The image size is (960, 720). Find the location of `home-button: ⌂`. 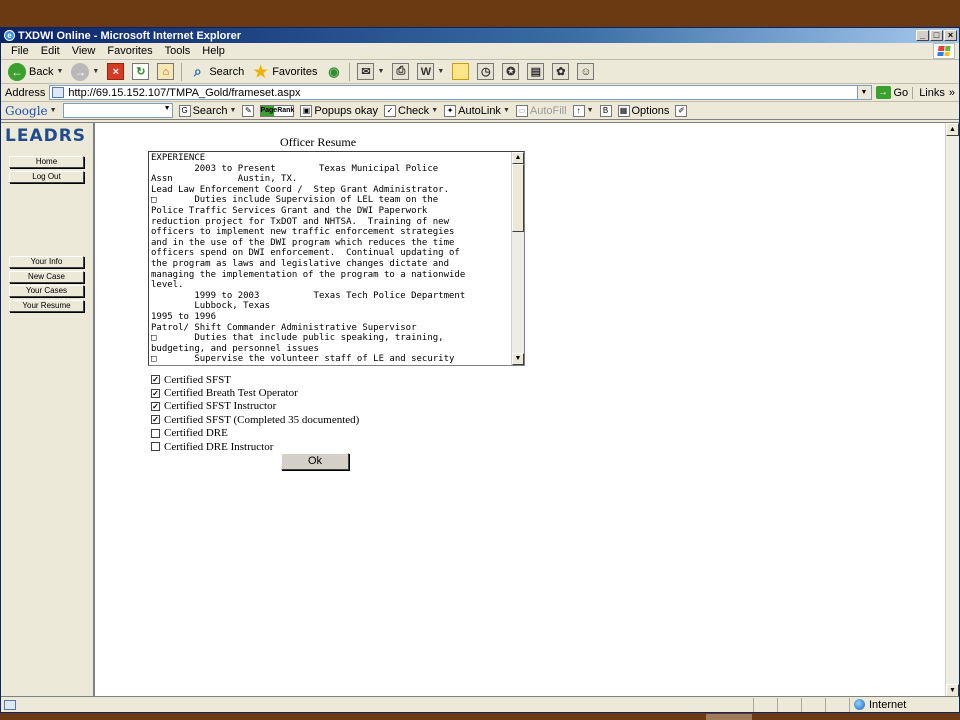

home-button: ⌂ is located at coordinates (165, 72).